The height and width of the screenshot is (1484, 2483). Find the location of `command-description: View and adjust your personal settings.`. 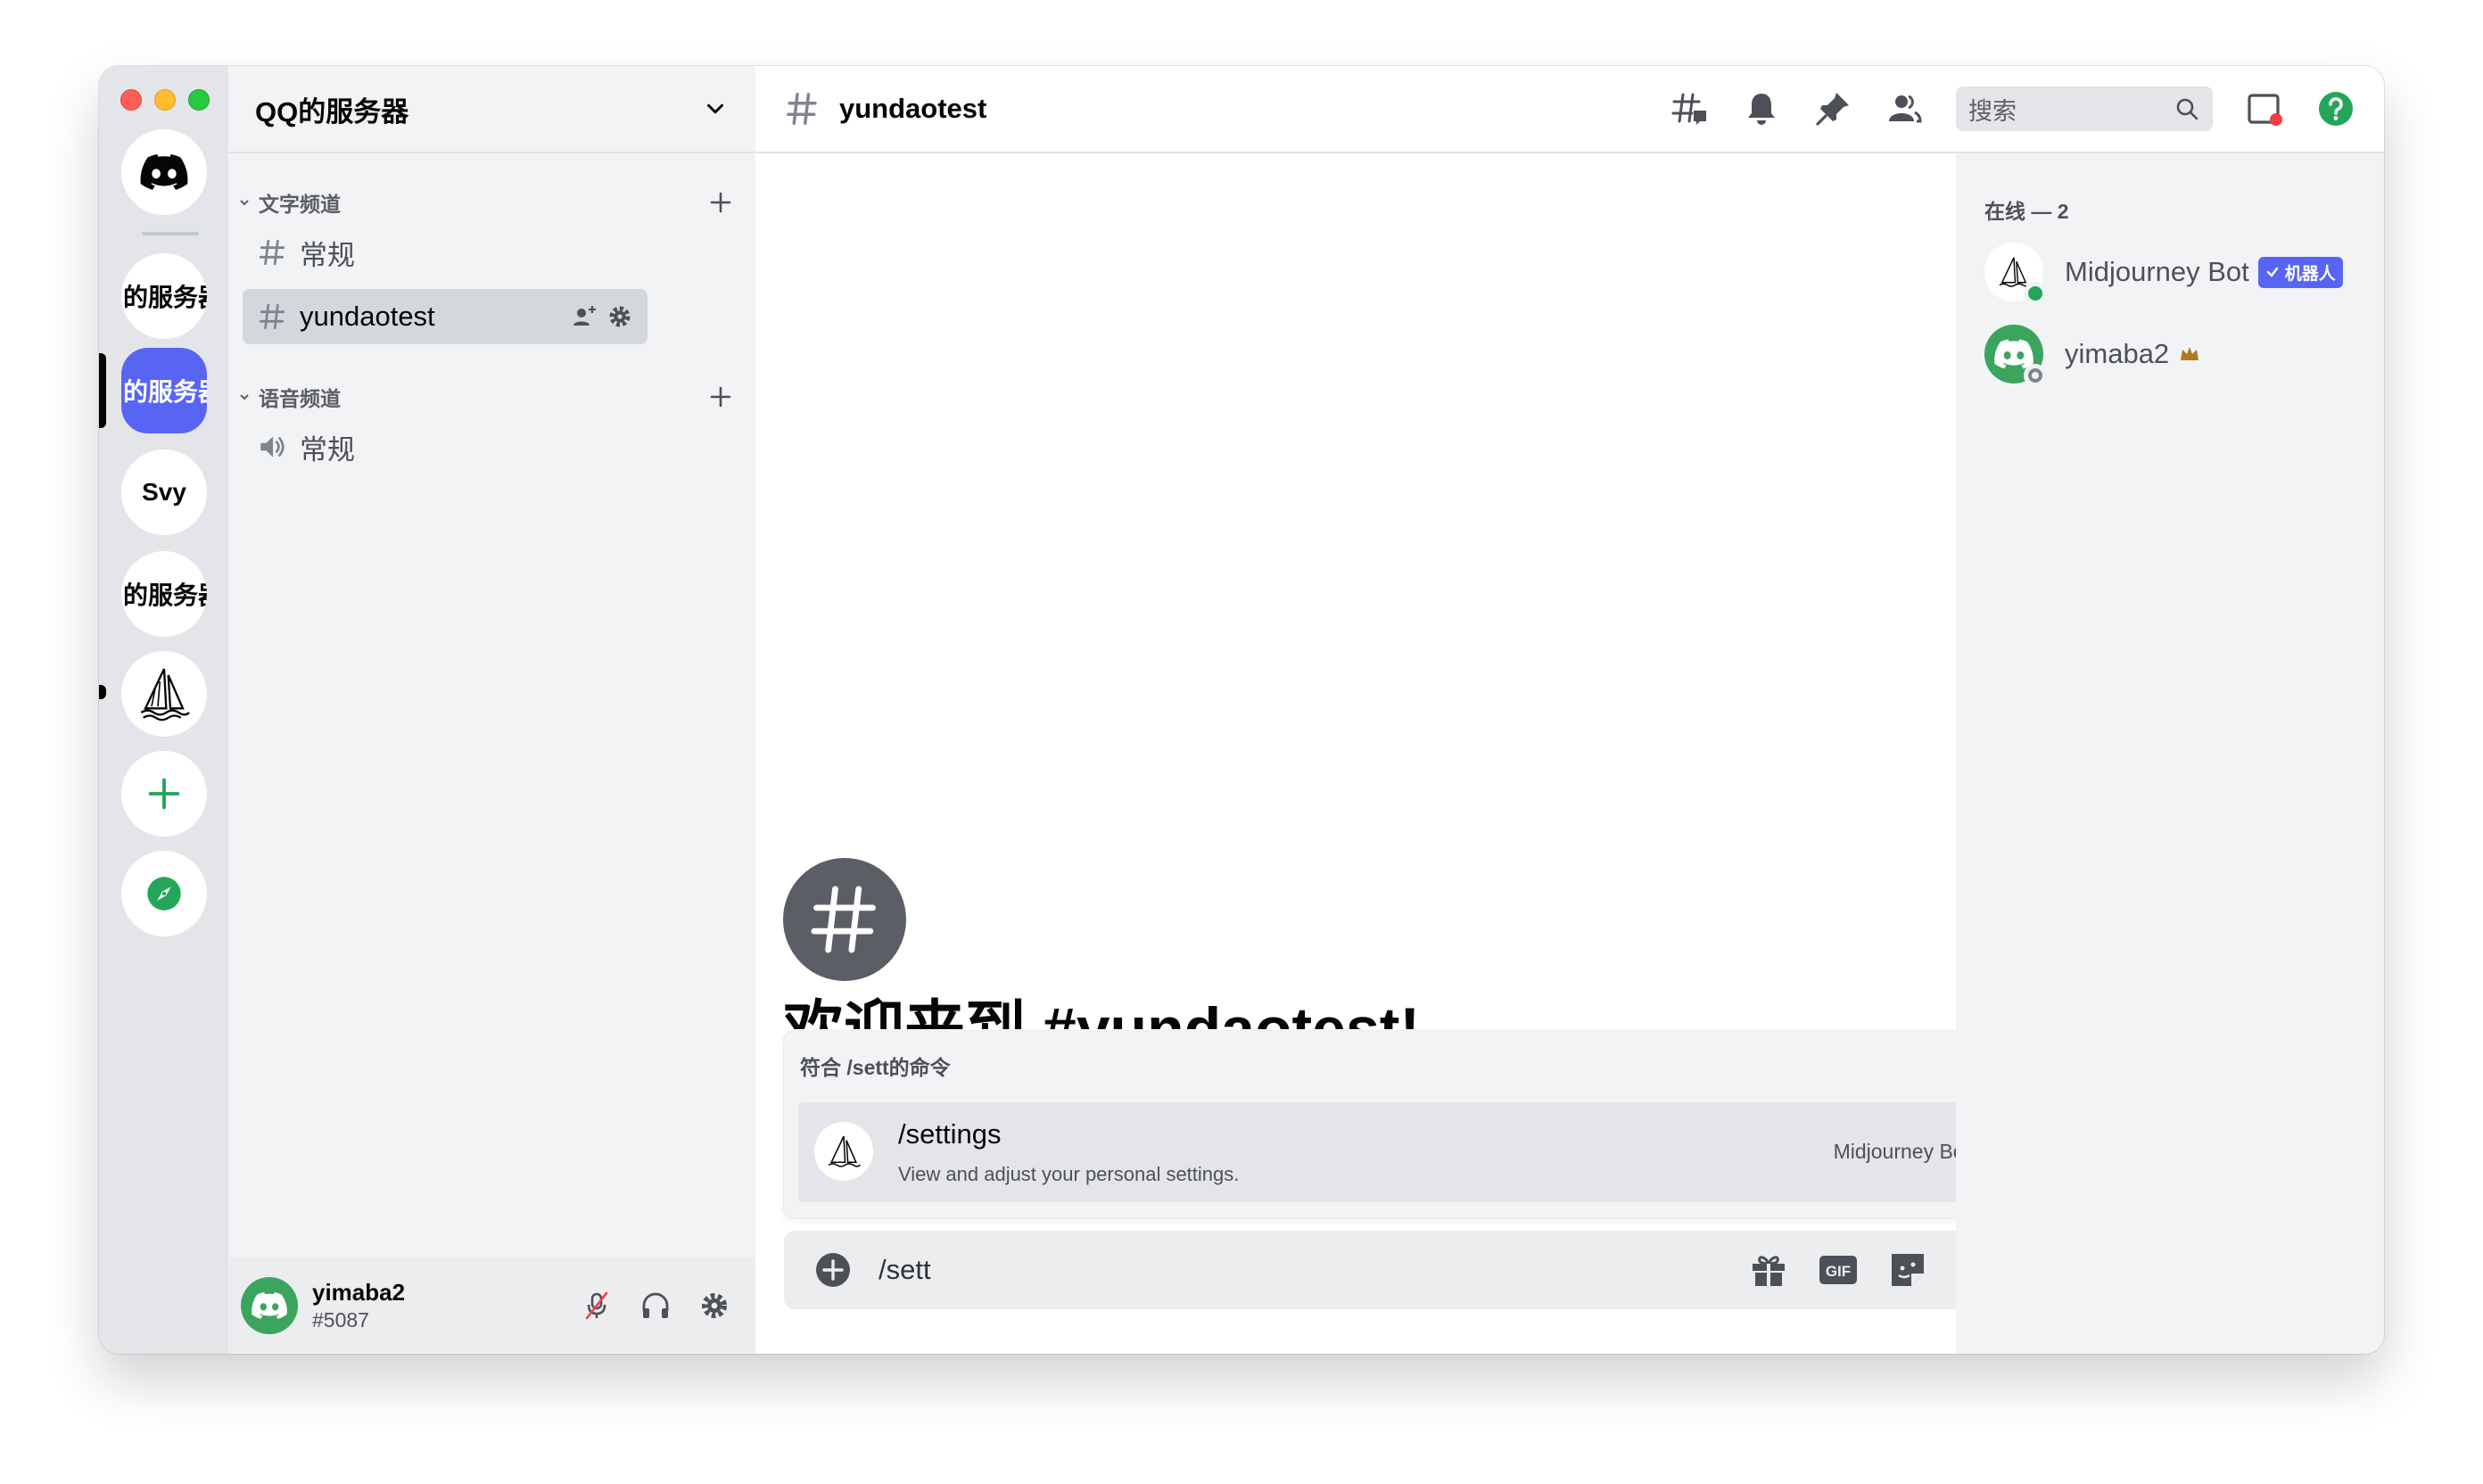

command-description: View and adjust your personal settings. is located at coordinates (1069, 1174).